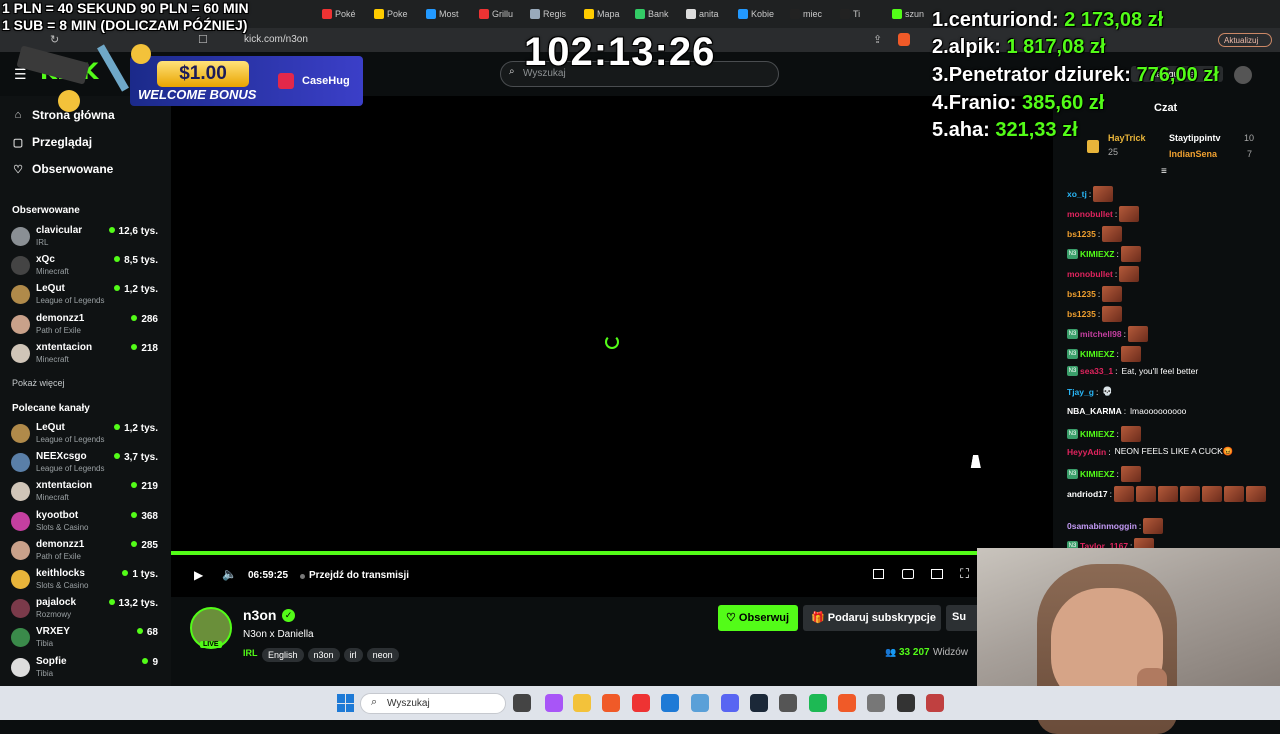 The width and height of the screenshot is (1280, 734). What do you see at coordinates (554, 703) in the screenshot?
I see `copilot-icon` at bounding box center [554, 703].